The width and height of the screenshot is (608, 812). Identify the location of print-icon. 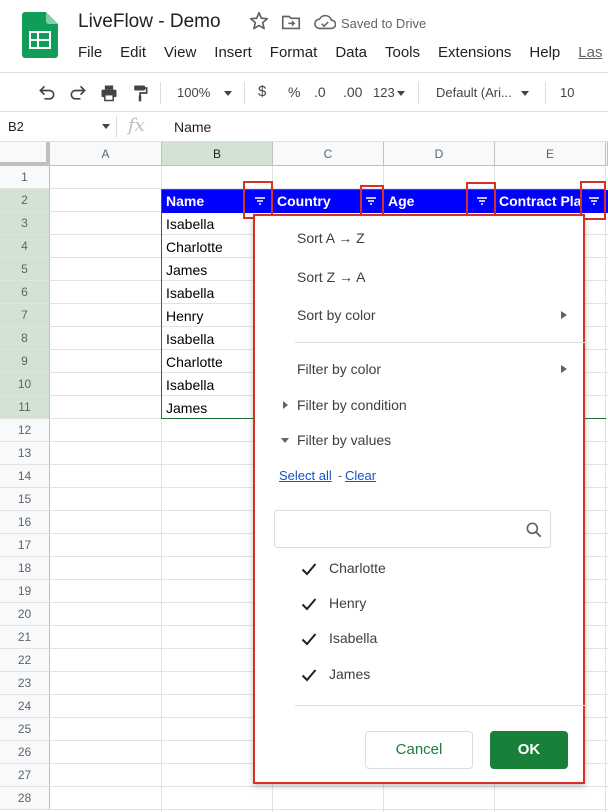
(109, 93).